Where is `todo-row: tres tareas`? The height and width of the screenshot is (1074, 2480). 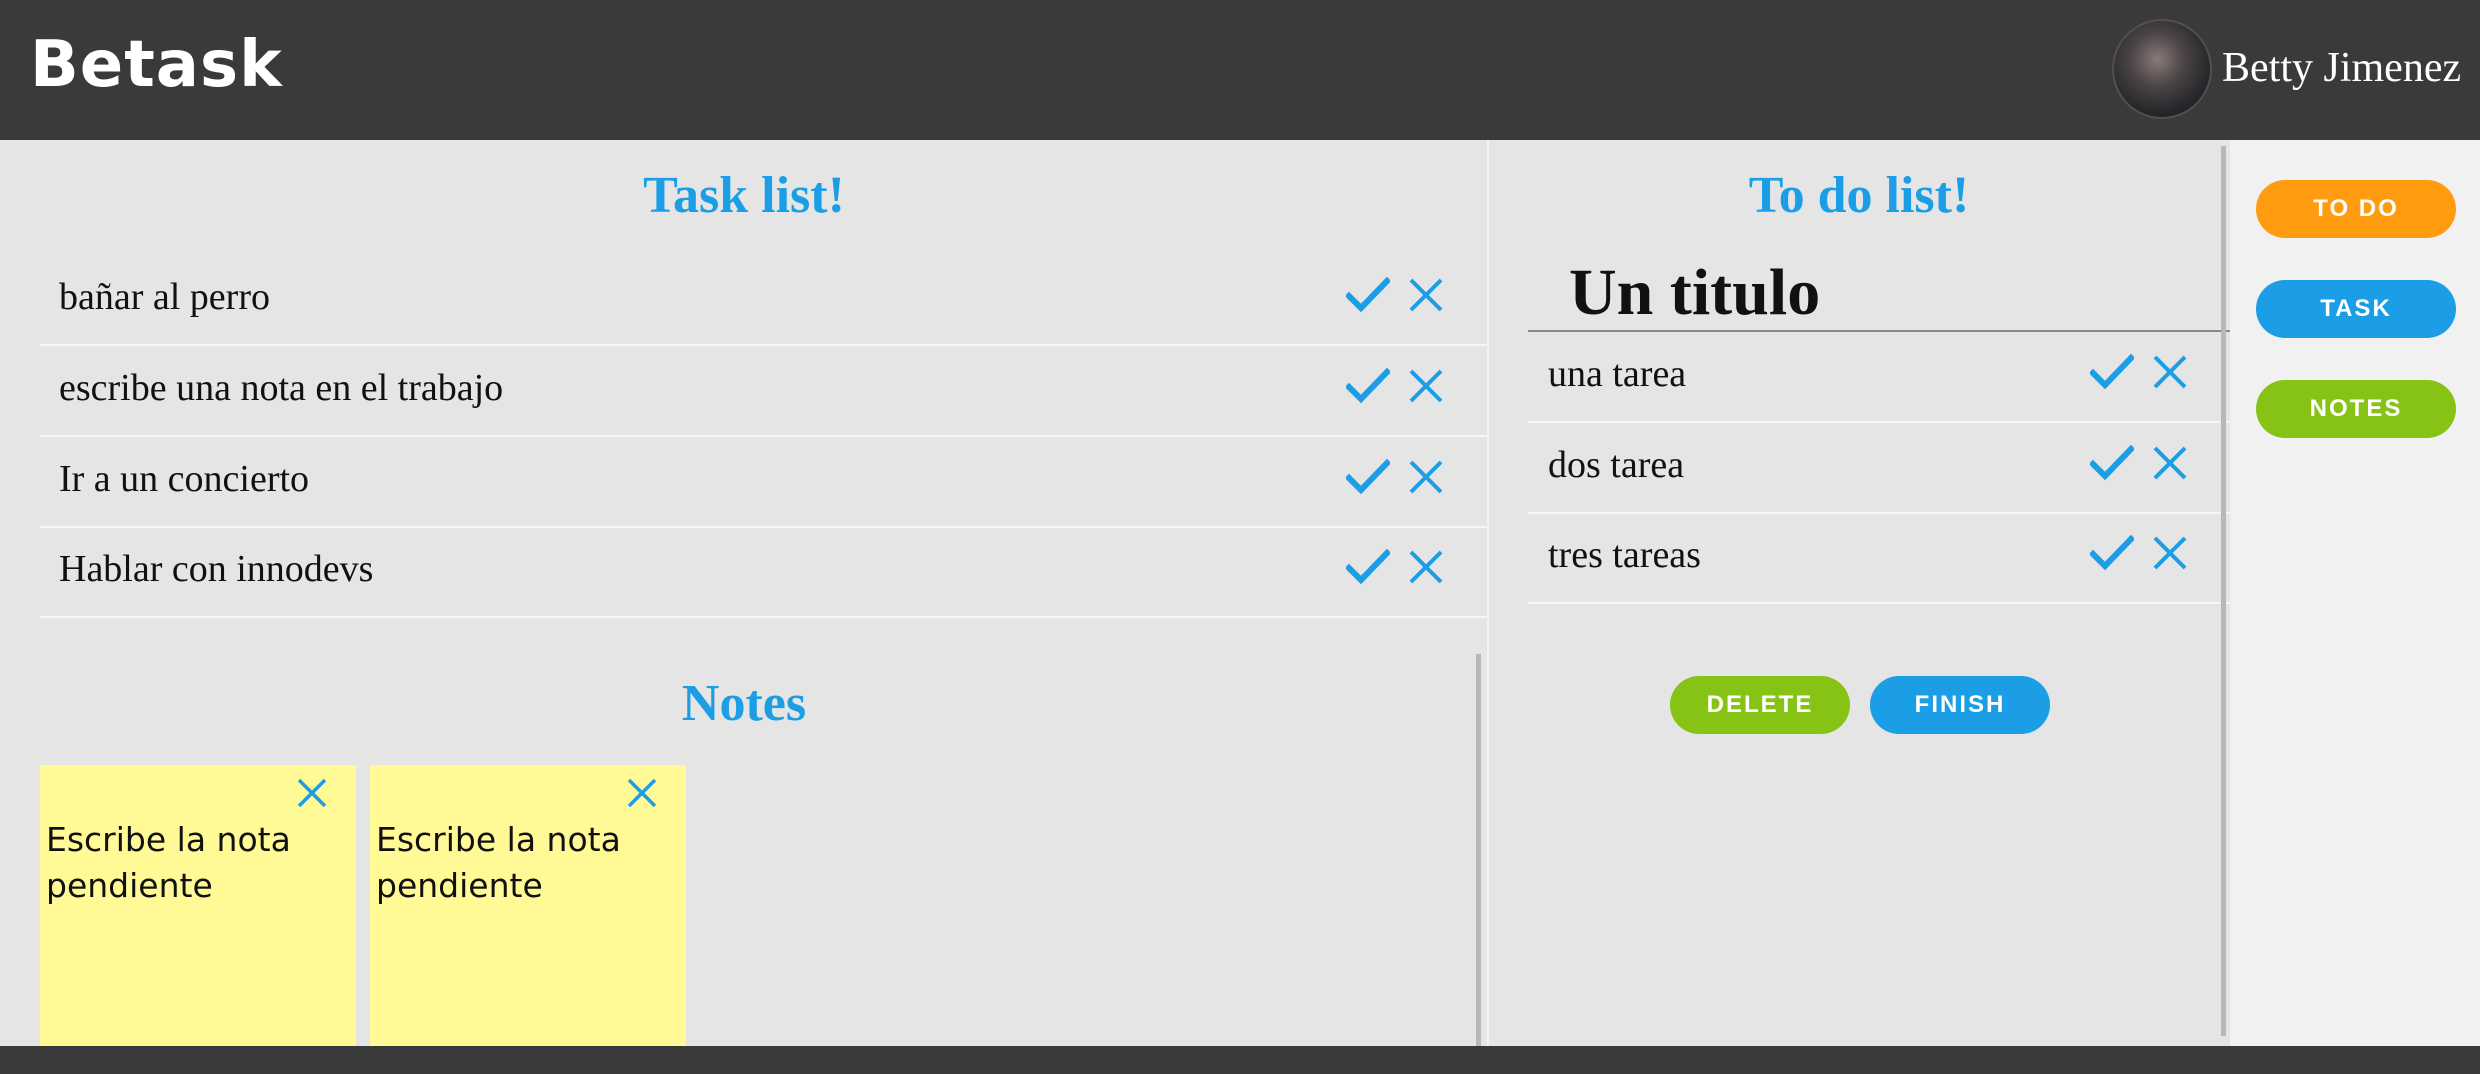
todo-row: tres tareas is located at coordinates (1879, 558).